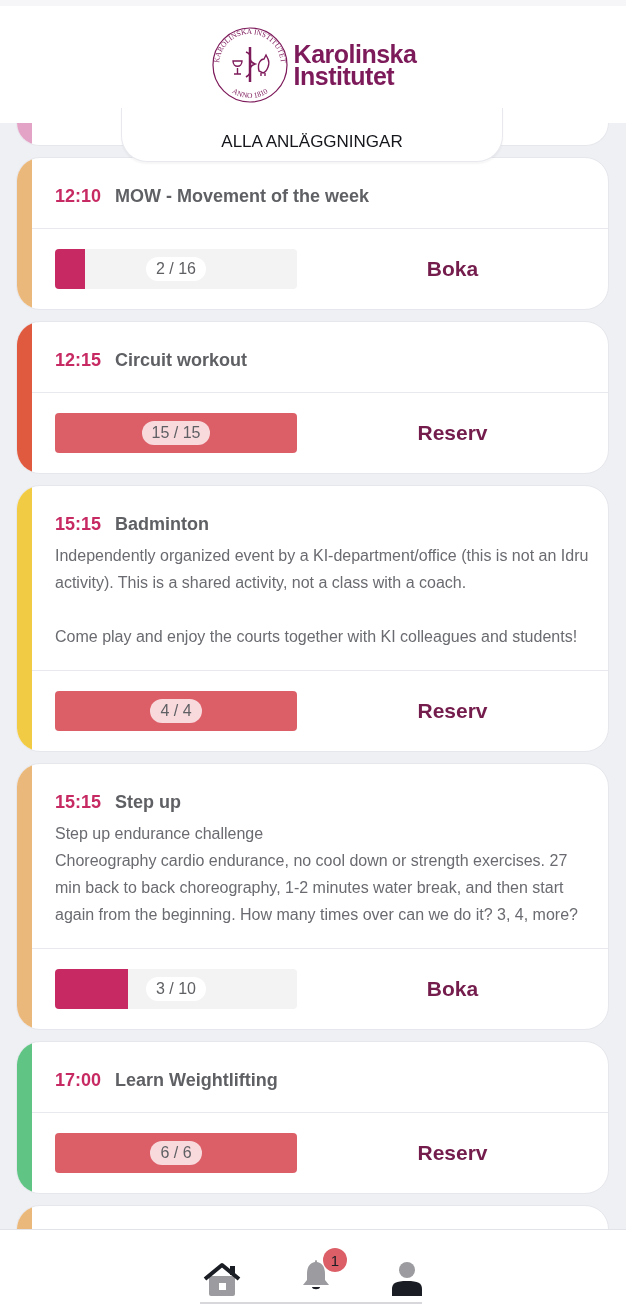 The width and height of the screenshot is (626, 1304). What do you see at coordinates (322, 569) in the screenshot?
I see `class-description: Independently organized event by a KI-department/office (this is not an Idru activity). This is a shared activity, not a class with a coach.` at bounding box center [322, 569].